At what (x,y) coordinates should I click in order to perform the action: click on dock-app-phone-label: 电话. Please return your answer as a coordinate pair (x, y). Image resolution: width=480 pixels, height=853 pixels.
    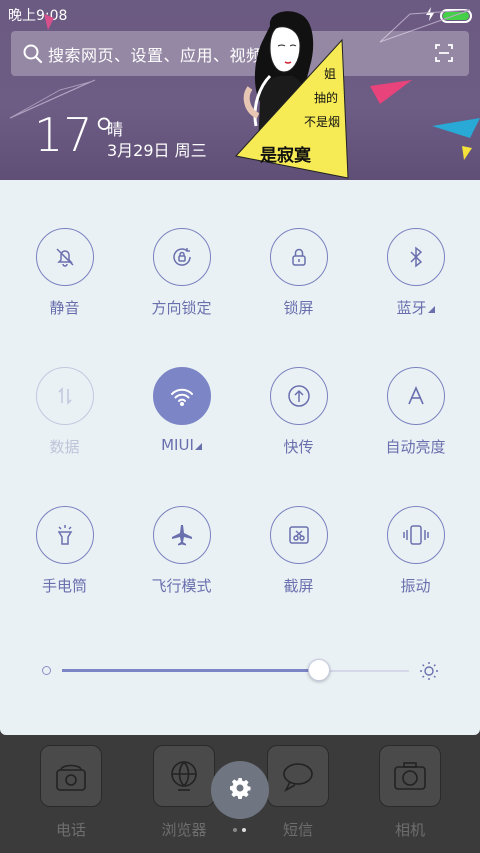
    Looking at the image, I should click on (70, 830).